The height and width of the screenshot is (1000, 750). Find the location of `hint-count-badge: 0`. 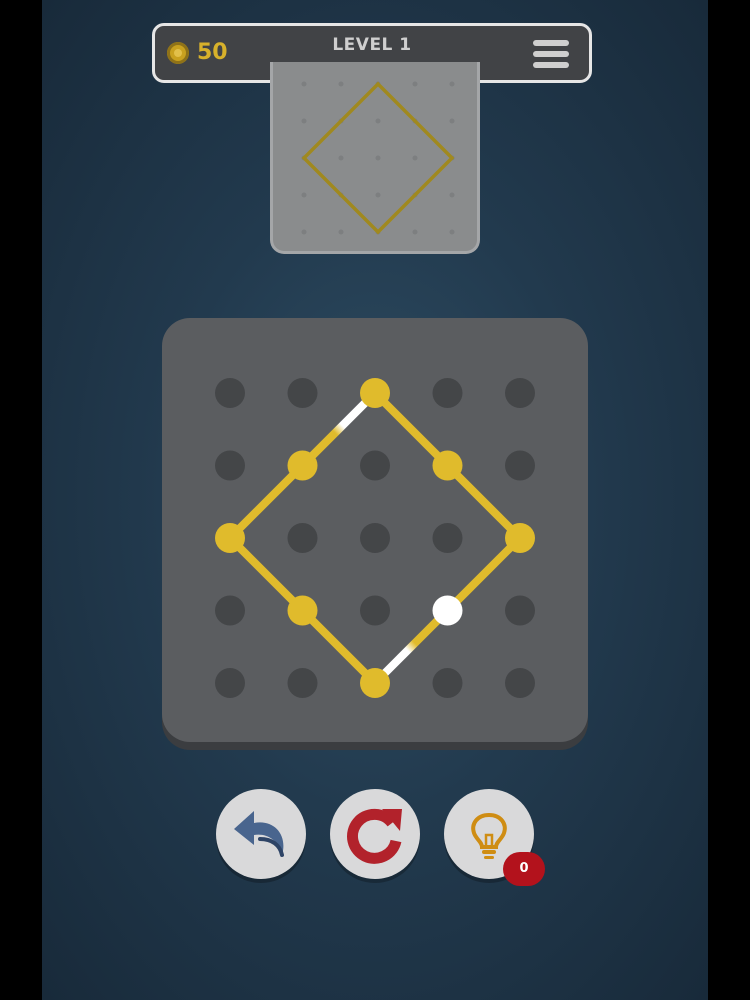

hint-count-badge: 0 is located at coordinates (524, 869).